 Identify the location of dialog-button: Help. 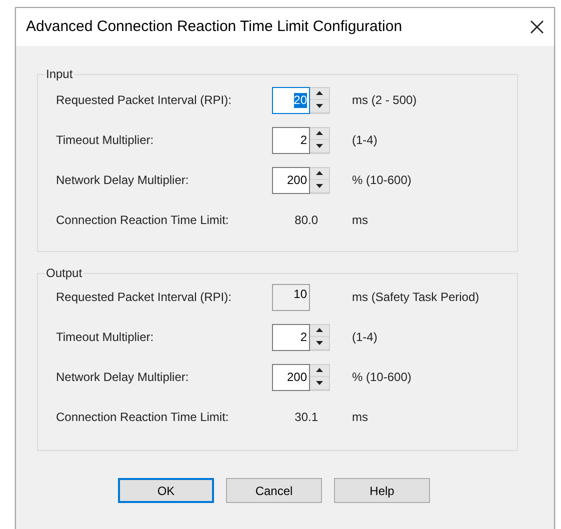
(382, 490).